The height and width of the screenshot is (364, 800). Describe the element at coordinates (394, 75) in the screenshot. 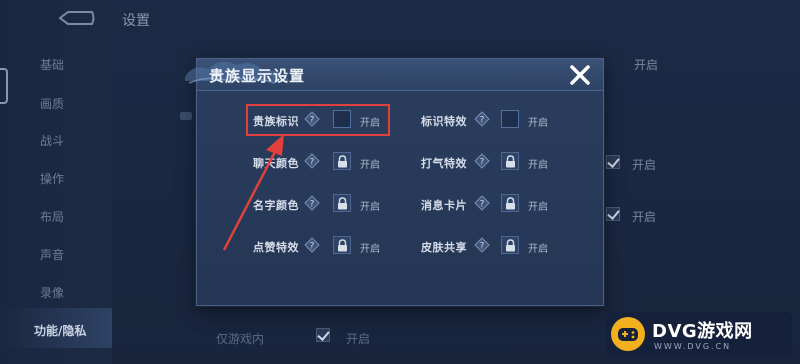

I see `dialog-header: 贵族显示设置` at that location.